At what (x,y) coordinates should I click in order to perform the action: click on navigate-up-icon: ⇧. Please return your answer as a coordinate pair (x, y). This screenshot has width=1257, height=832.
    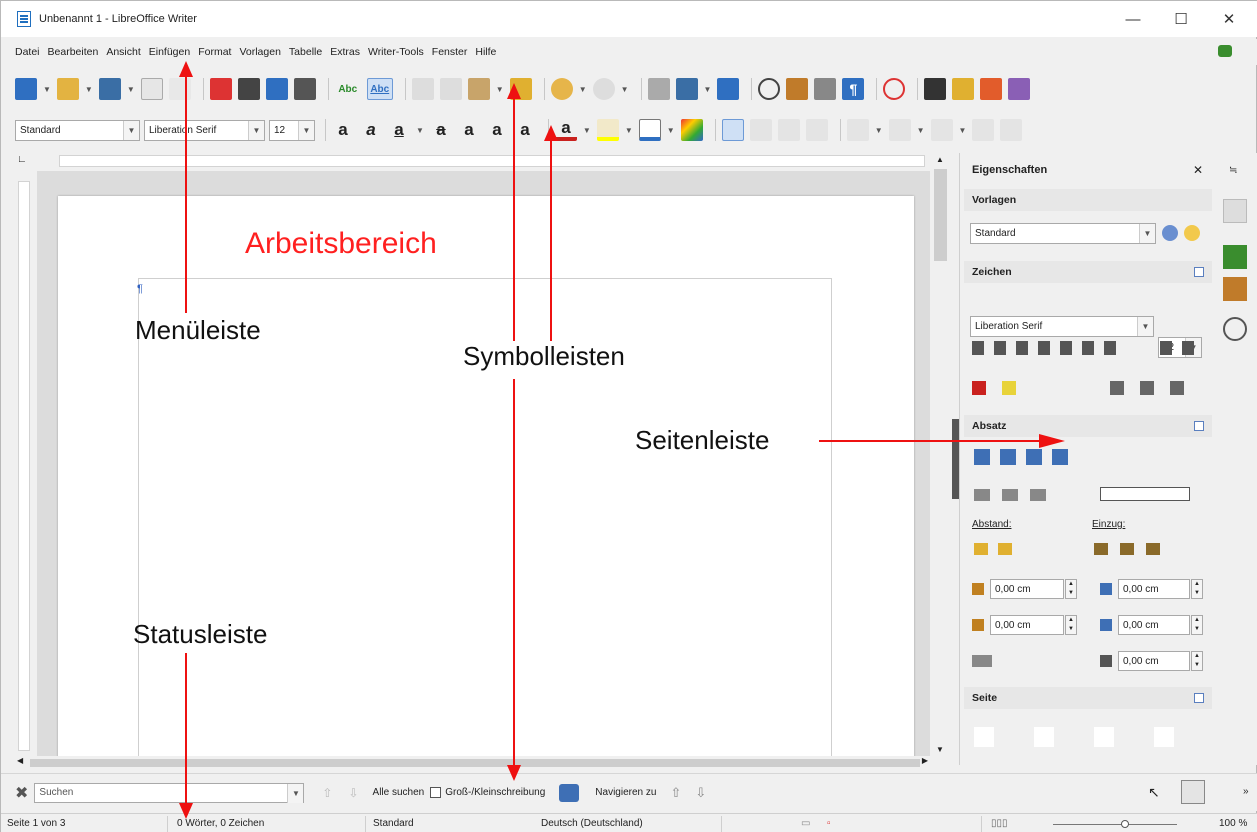
    Looking at the image, I should click on (675, 793).